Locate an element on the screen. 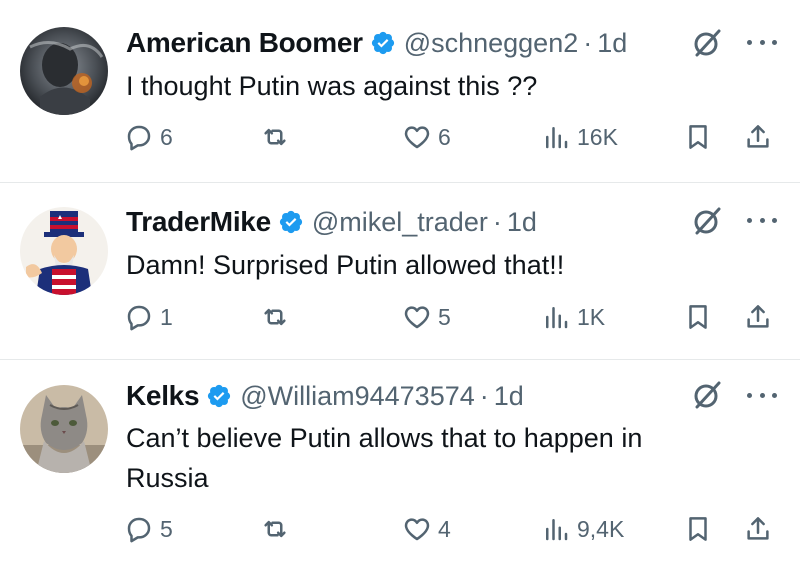  reply-count: 1 is located at coordinates (166, 316).